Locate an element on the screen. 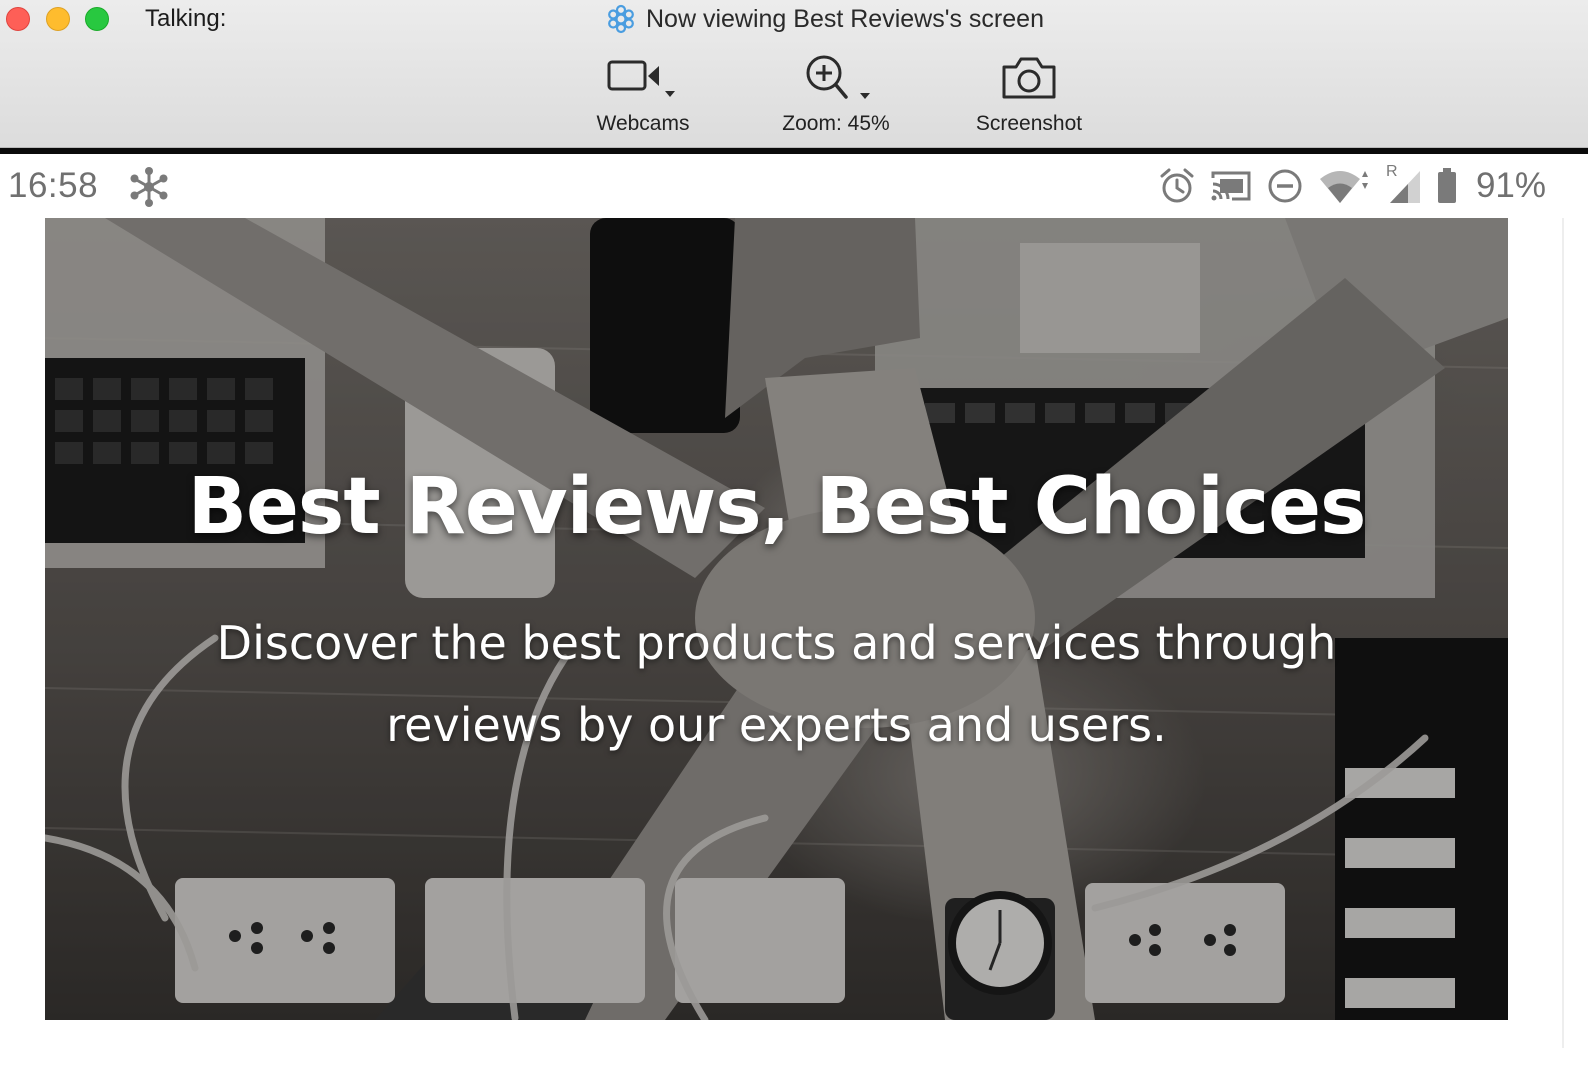 Image resolution: width=1588 pixels, height=1078 pixels. wifi-icon is located at coordinates (1343, 187).